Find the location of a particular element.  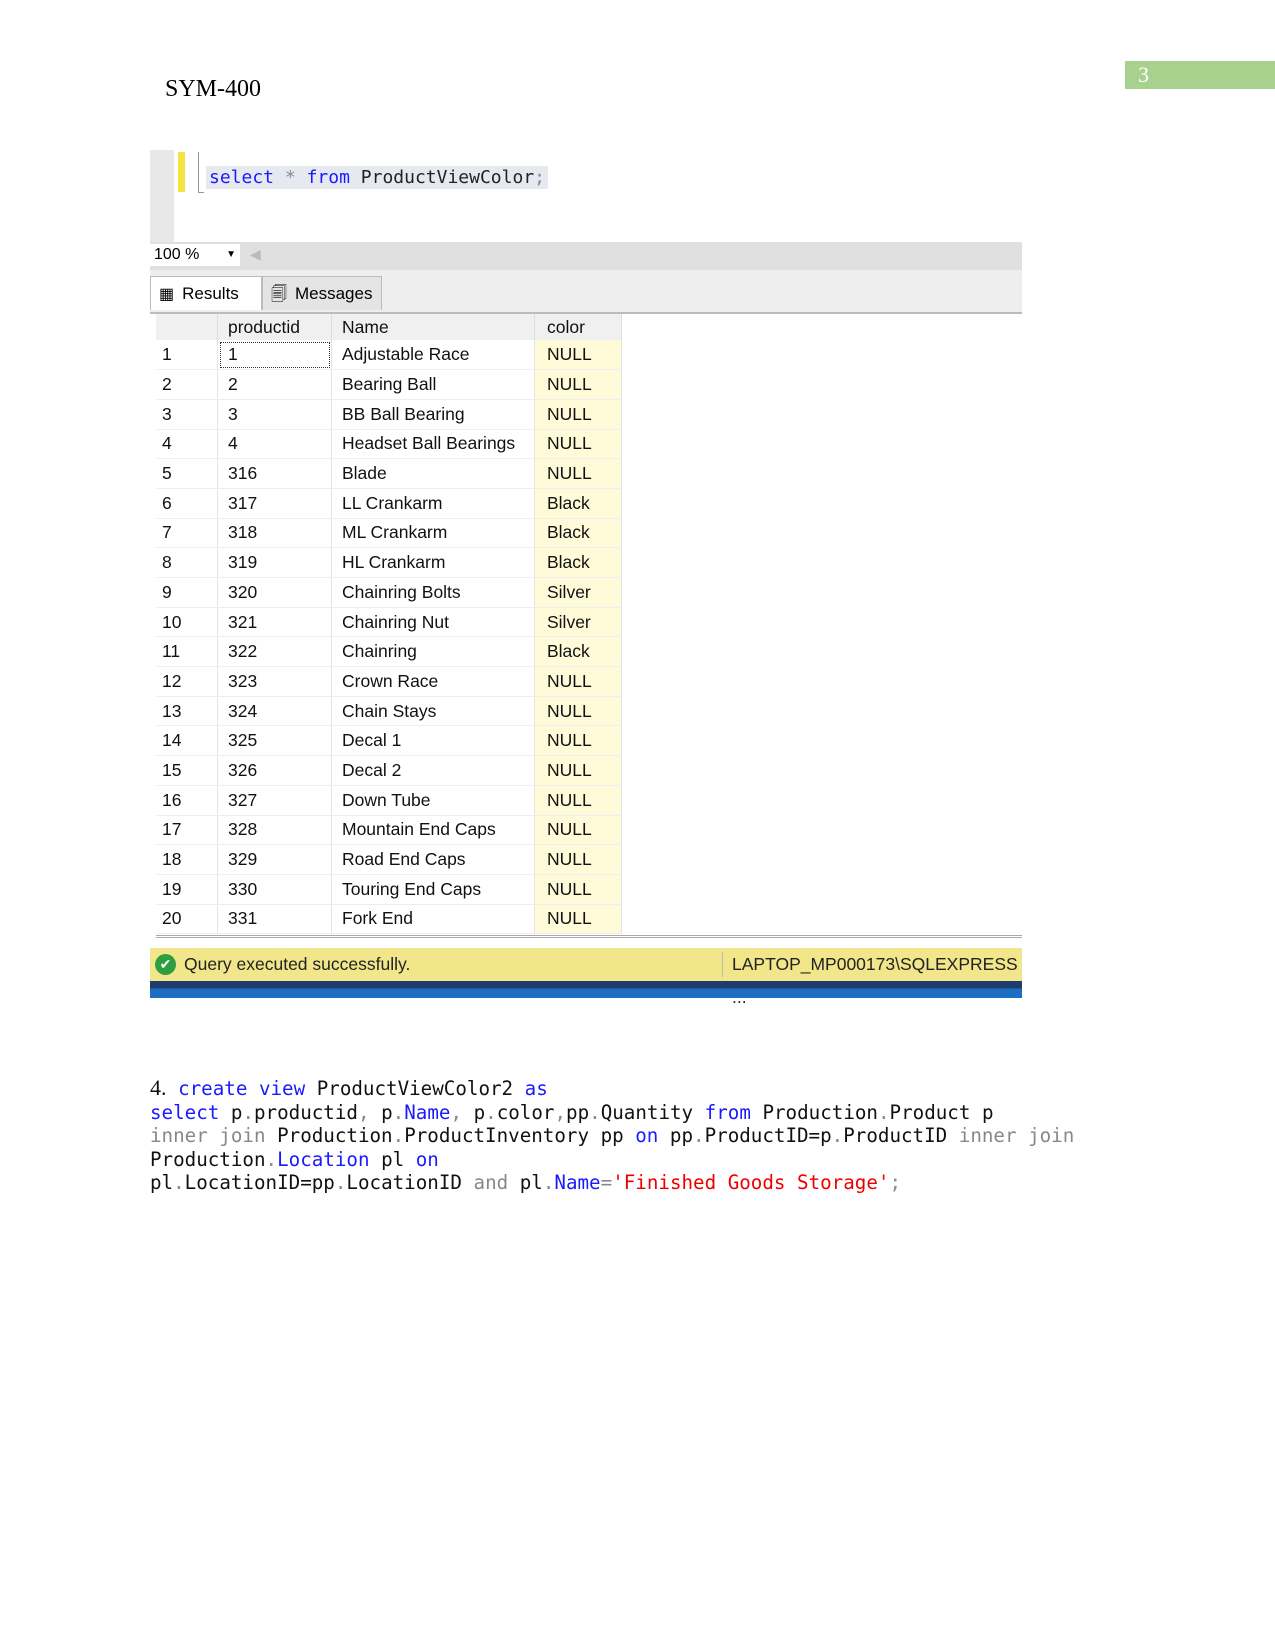

table-row: 2 2 Bearing Ball NULL is located at coordinates (389, 384).